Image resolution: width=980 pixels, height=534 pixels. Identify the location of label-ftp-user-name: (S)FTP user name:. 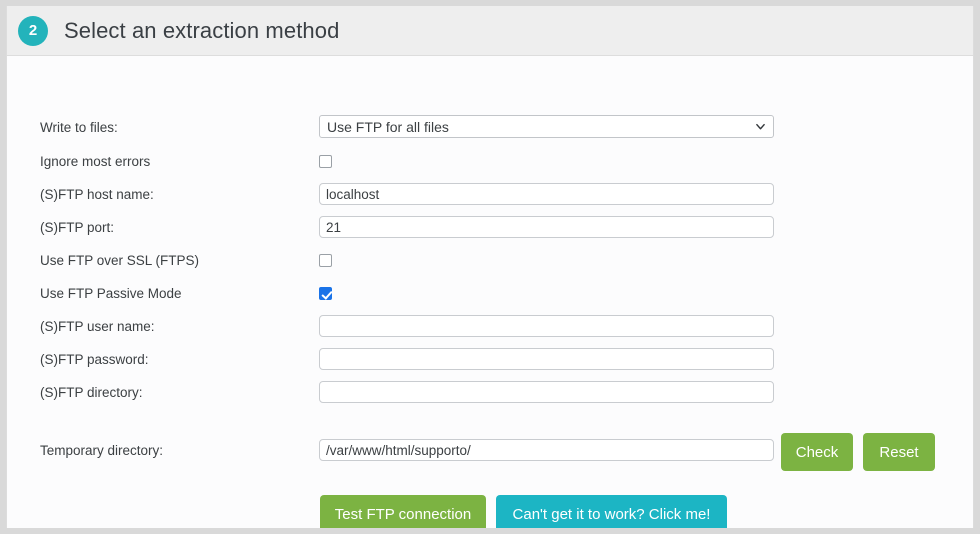
(97, 326).